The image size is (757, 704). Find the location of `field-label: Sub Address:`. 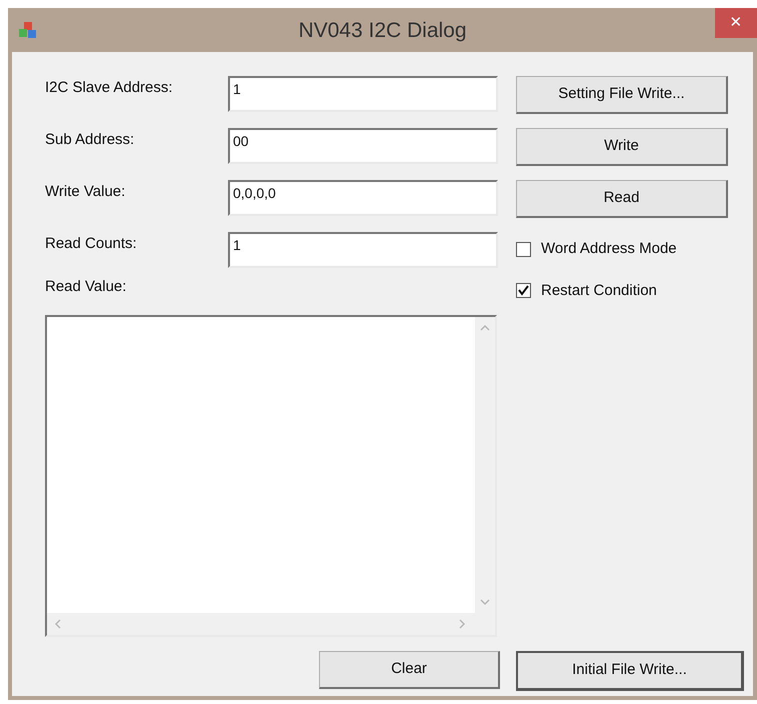

field-label: Sub Address: is located at coordinates (90, 140).